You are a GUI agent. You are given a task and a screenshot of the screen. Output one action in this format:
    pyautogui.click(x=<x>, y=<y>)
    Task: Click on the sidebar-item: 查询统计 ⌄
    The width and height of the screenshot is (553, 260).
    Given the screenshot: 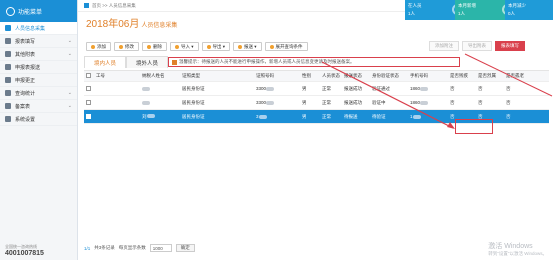 What is the action you would take?
    pyautogui.click(x=38, y=93)
    